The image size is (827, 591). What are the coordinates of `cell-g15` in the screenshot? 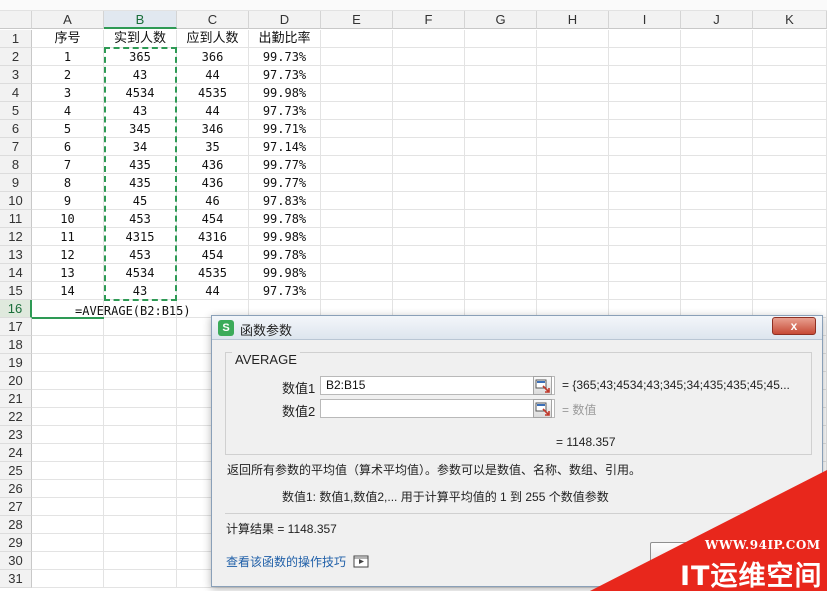 It's located at (501, 291).